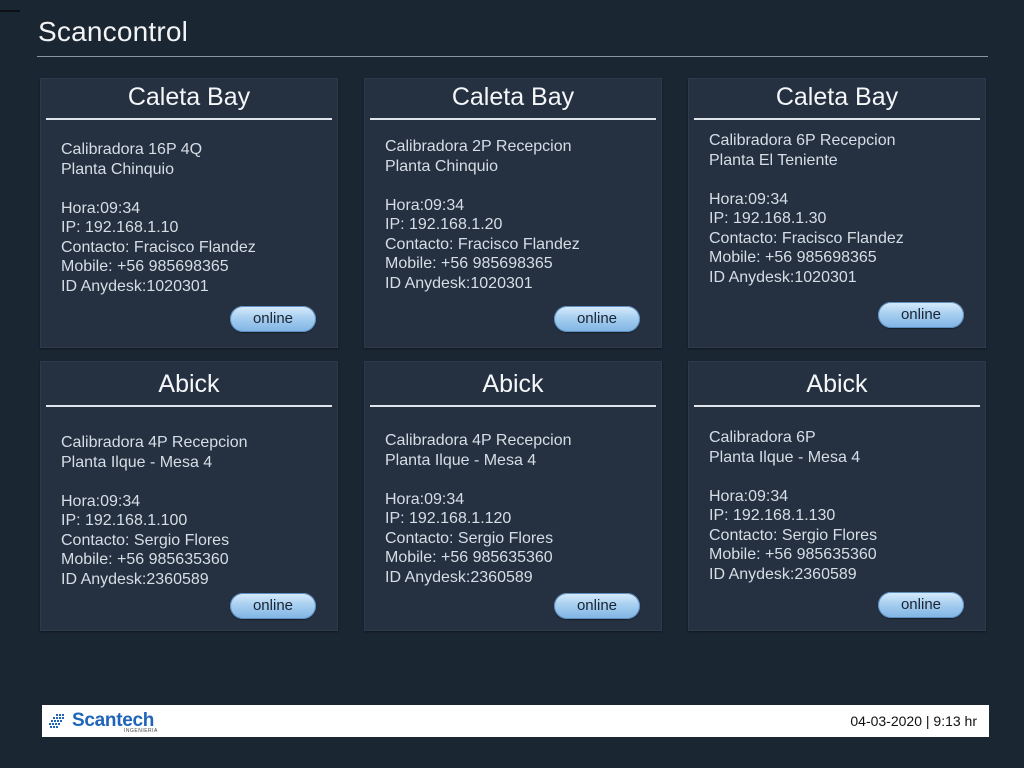 The height and width of the screenshot is (768, 1024). Describe the element at coordinates (768, 218) in the screenshot. I see `card-ip: IP: 192.168.1.30` at that location.